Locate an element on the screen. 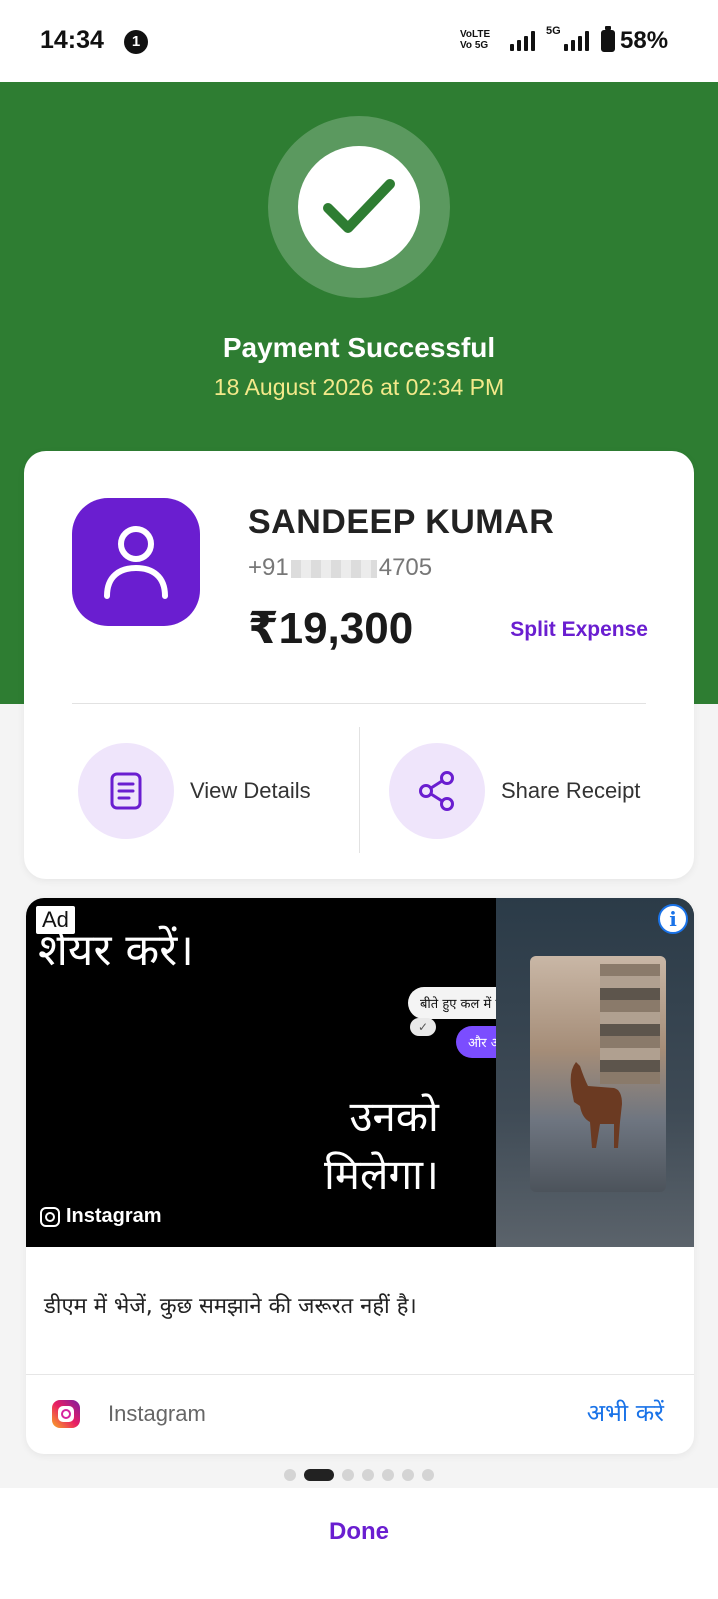 This screenshot has height=1599, width=718. share-receipt-label: Share Receipt is located at coordinates (571, 790).